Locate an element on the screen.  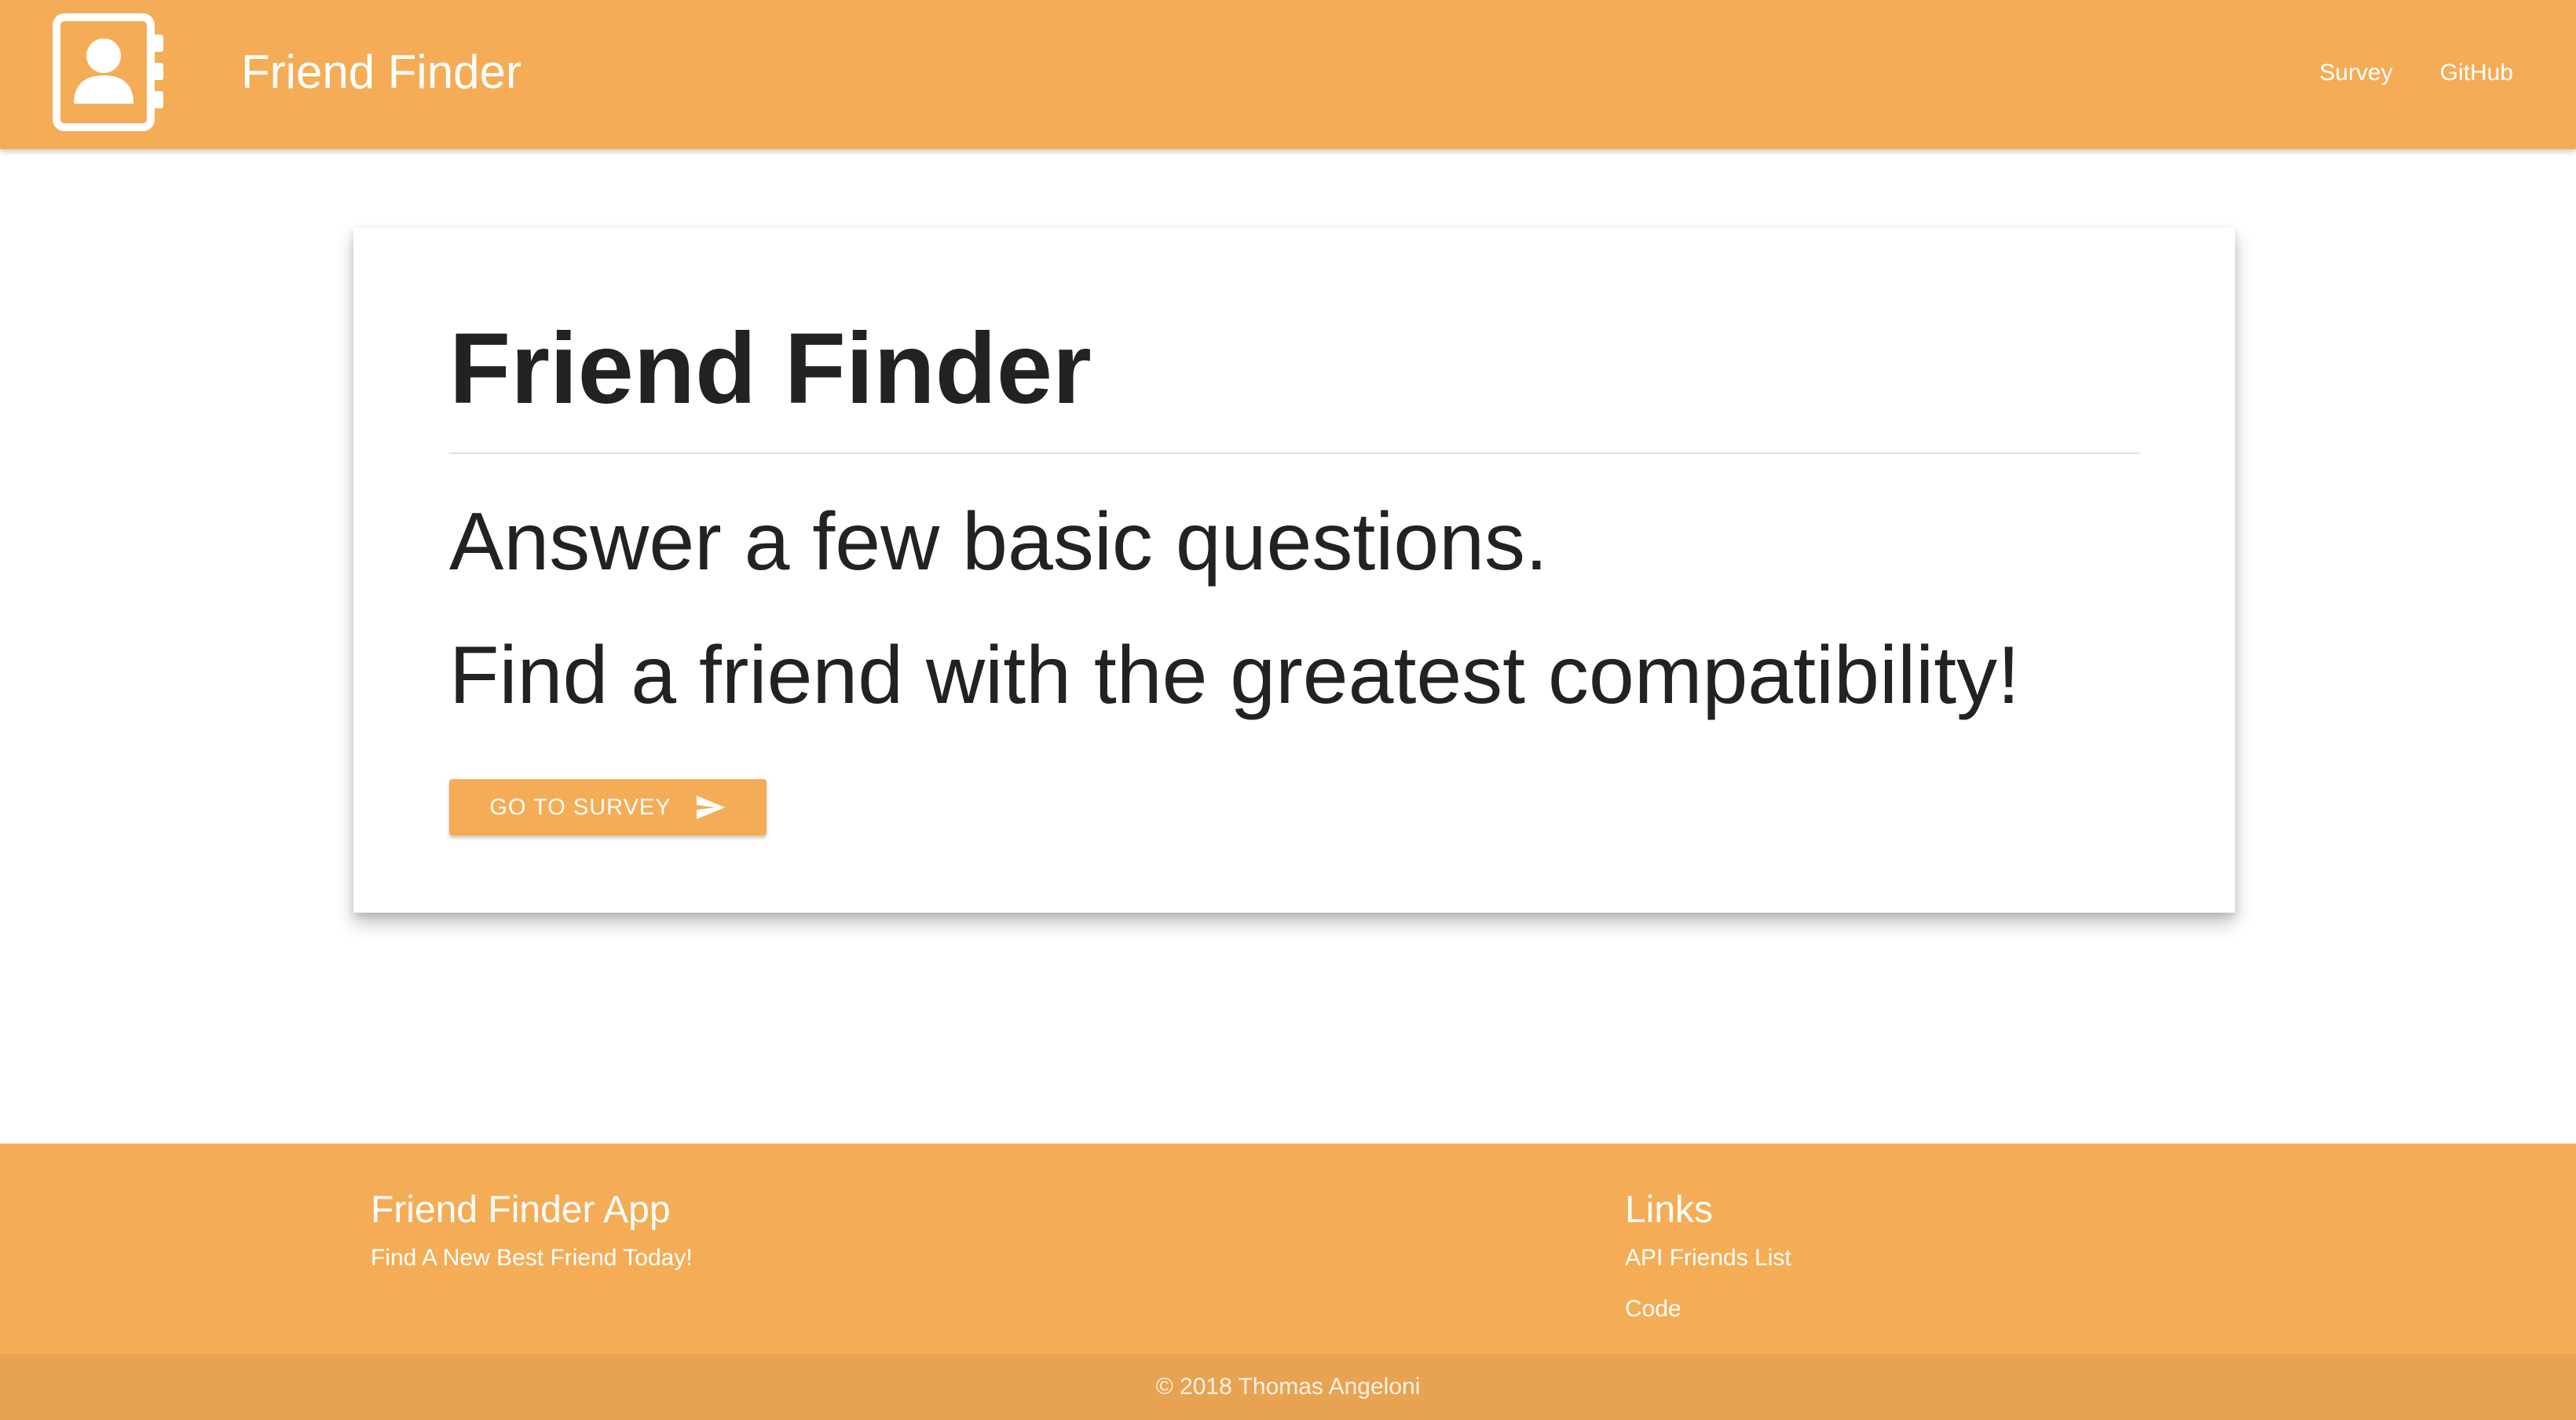
card-title: Friend Finder is located at coordinates (771, 369).